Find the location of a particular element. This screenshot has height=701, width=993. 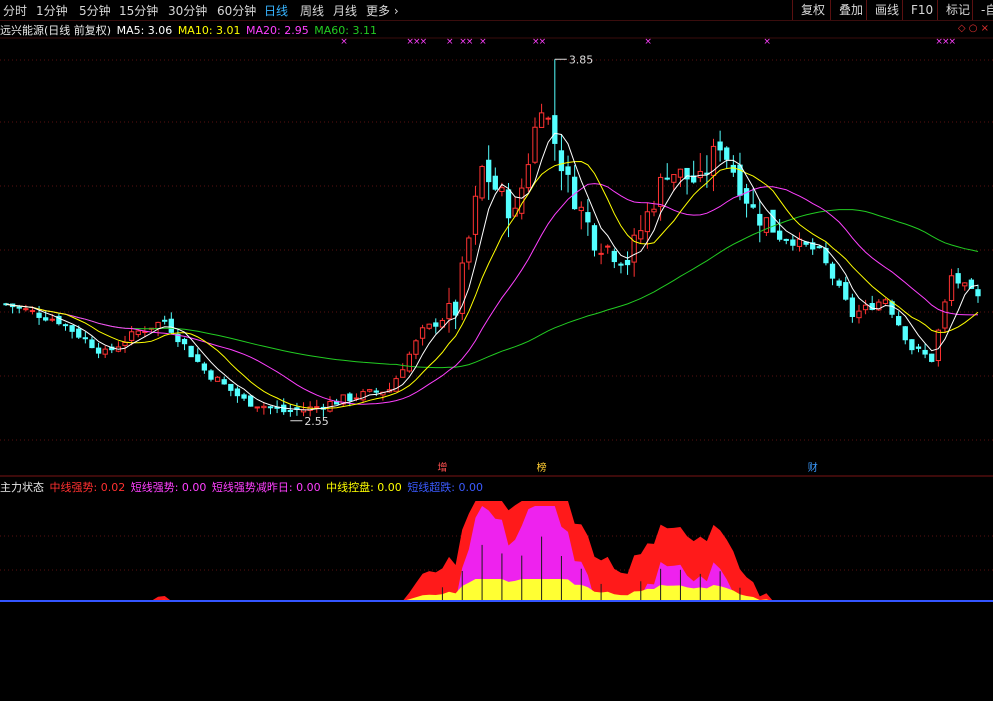

short-surge-label: 短线超跌: 0.00 is located at coordinates (445, 487).